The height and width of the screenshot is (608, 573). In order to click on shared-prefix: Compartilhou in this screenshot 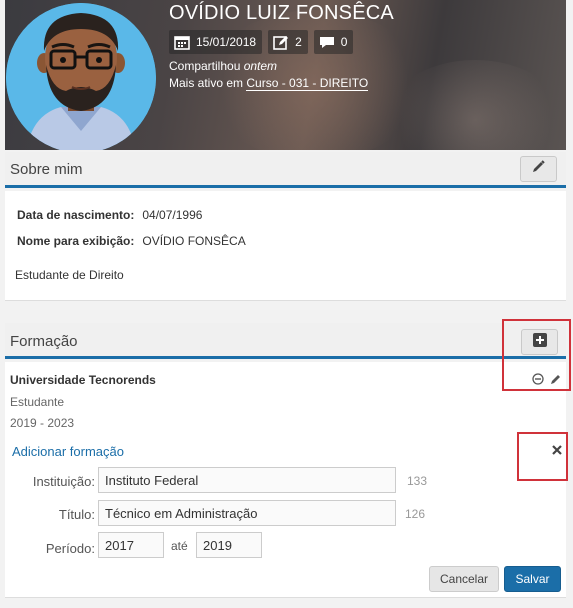, I will do `click(206, 66)`.